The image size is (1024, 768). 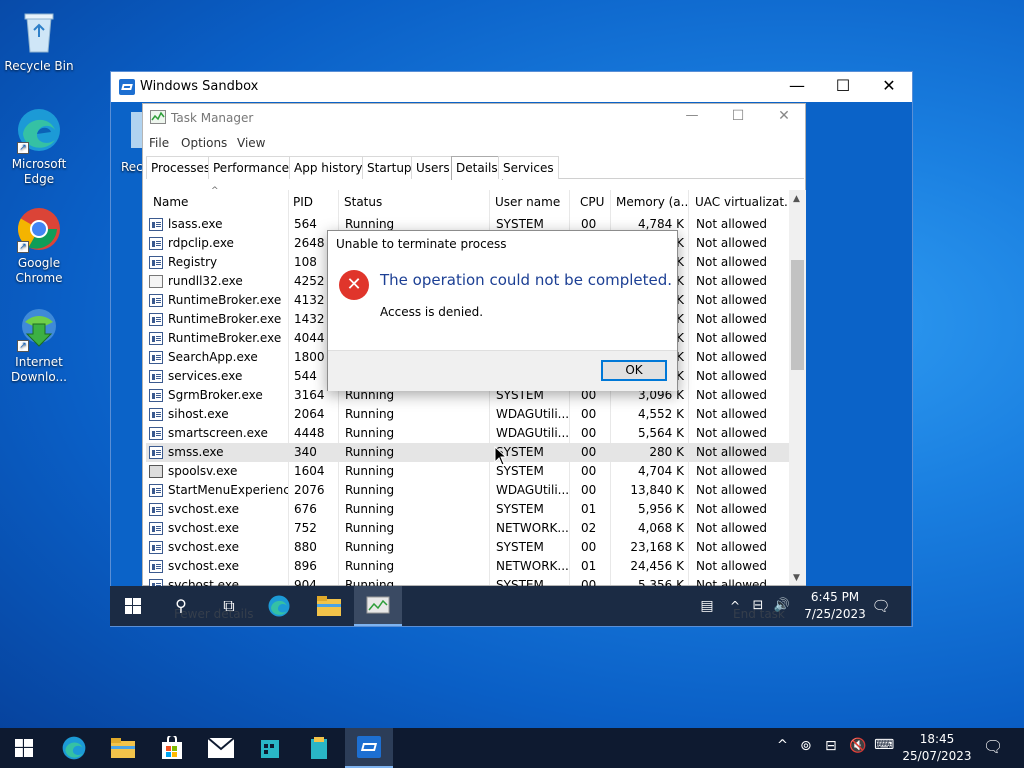 I want to click on sandbox-time: 6:45 PM, so click(x=835, y=597).